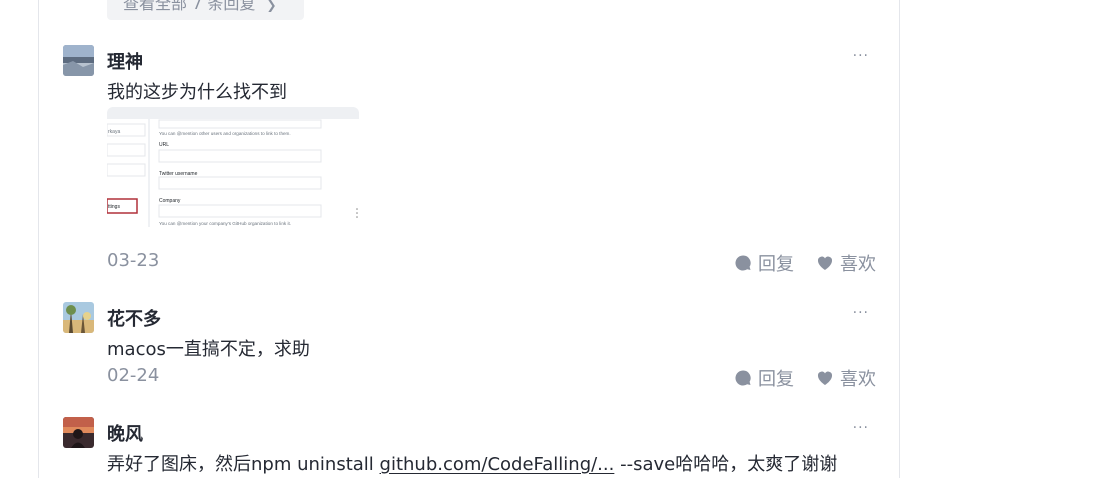 The image size is (1111, 478). What do you see at coordinates (133, 375) in the screenshot?
I see `comment-date: 02-24` at bounding box center [133, 375].